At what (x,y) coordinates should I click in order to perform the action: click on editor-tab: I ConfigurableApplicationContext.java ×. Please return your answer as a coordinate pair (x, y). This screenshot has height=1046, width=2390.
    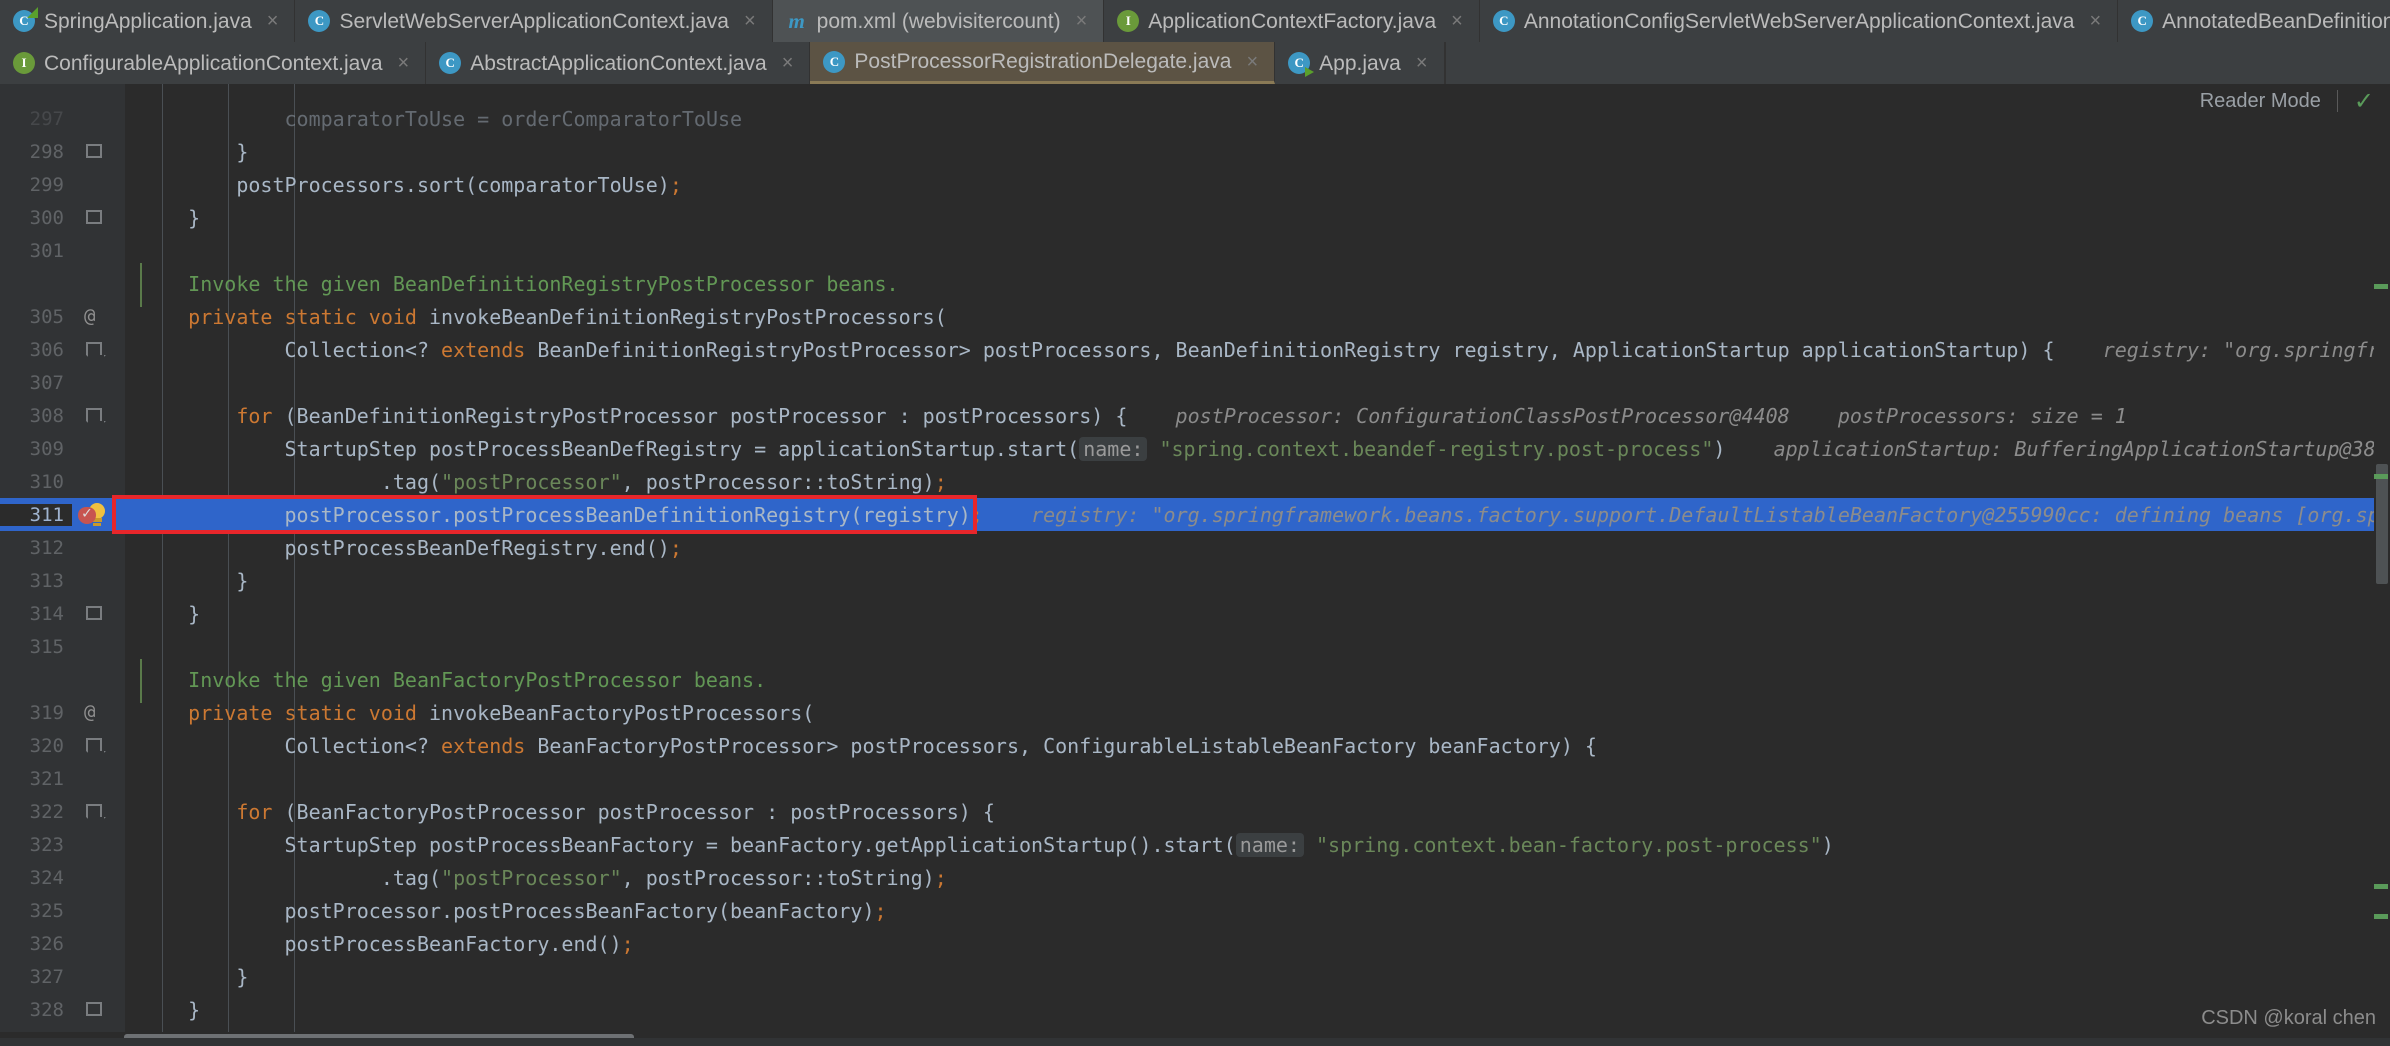
    Looking at the image, I should click on (213, 63).